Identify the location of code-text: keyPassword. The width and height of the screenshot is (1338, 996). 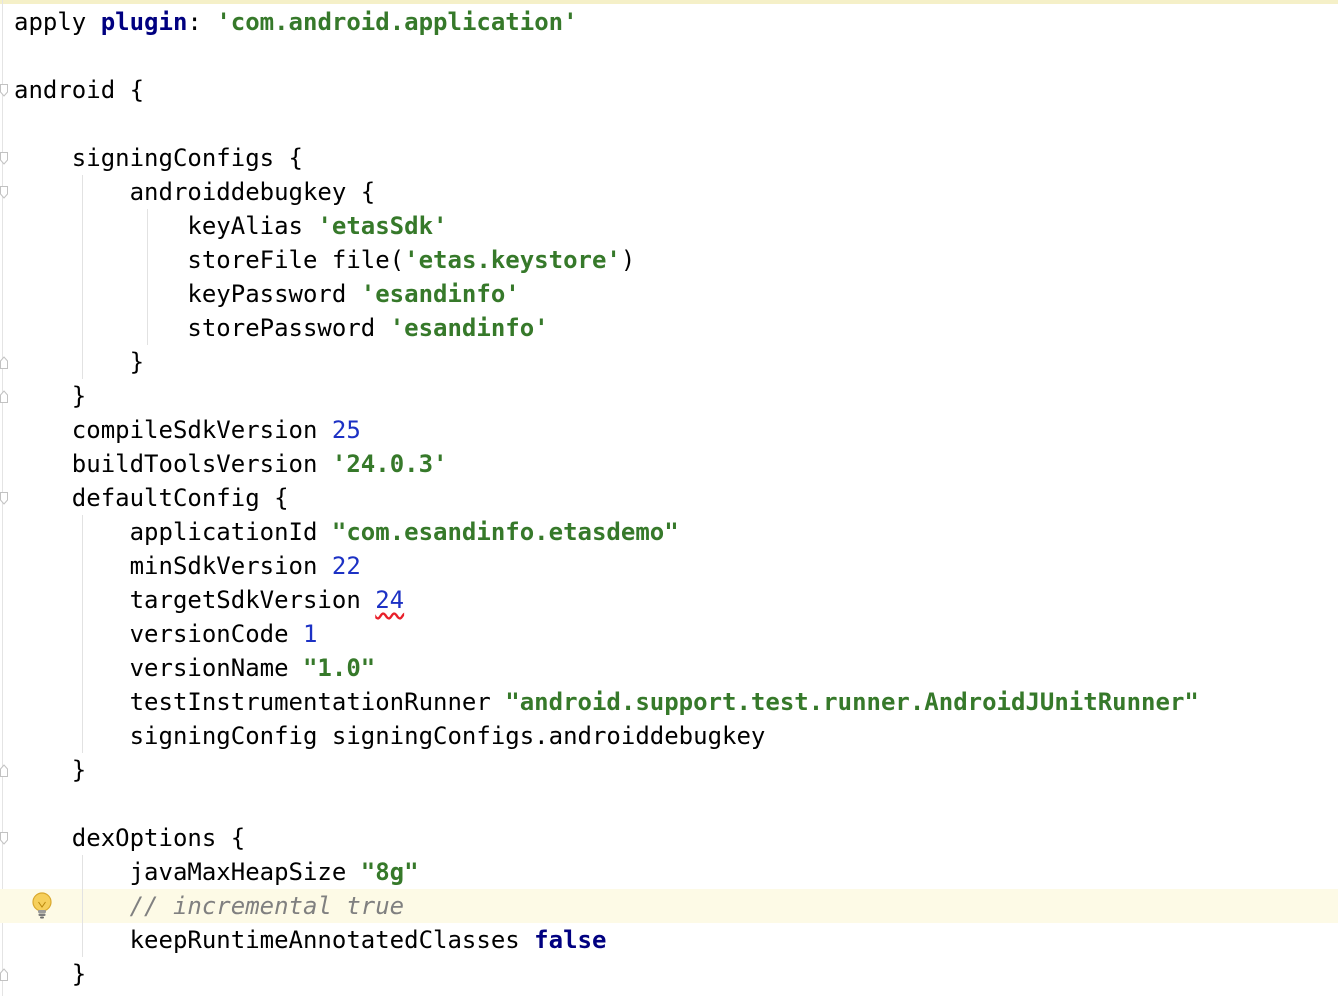
(187, 294).